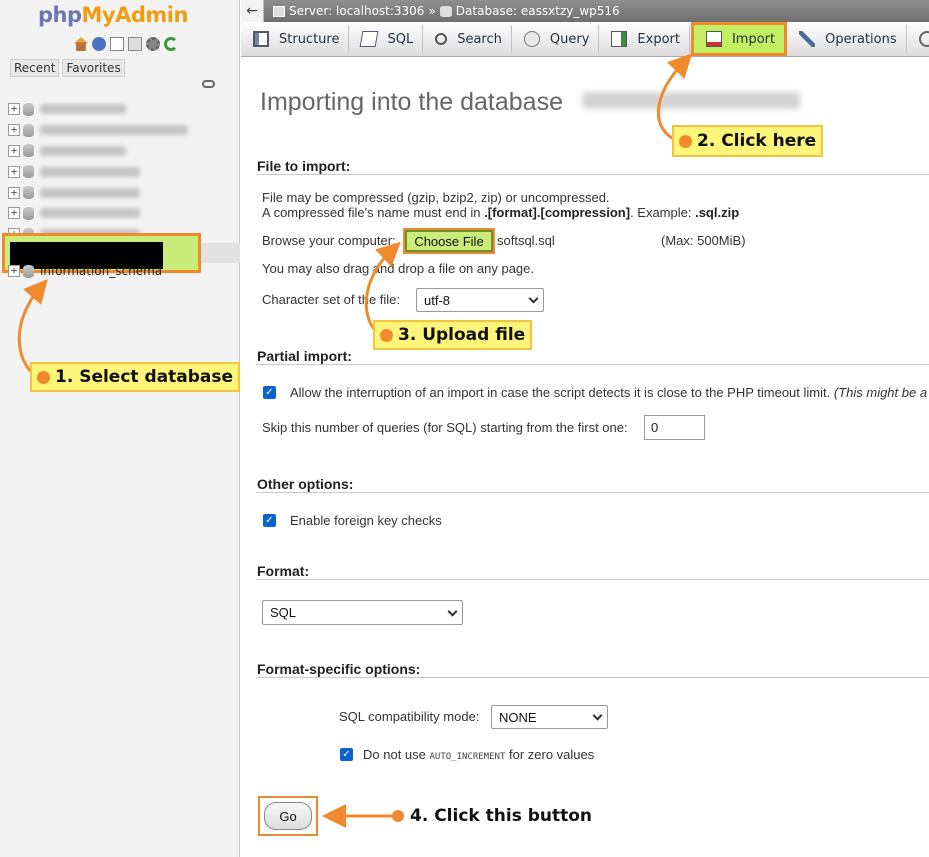 This screenshot has height=857, width=929. I want to click on callout-step3: 3. Upload file, so click(453, 335).